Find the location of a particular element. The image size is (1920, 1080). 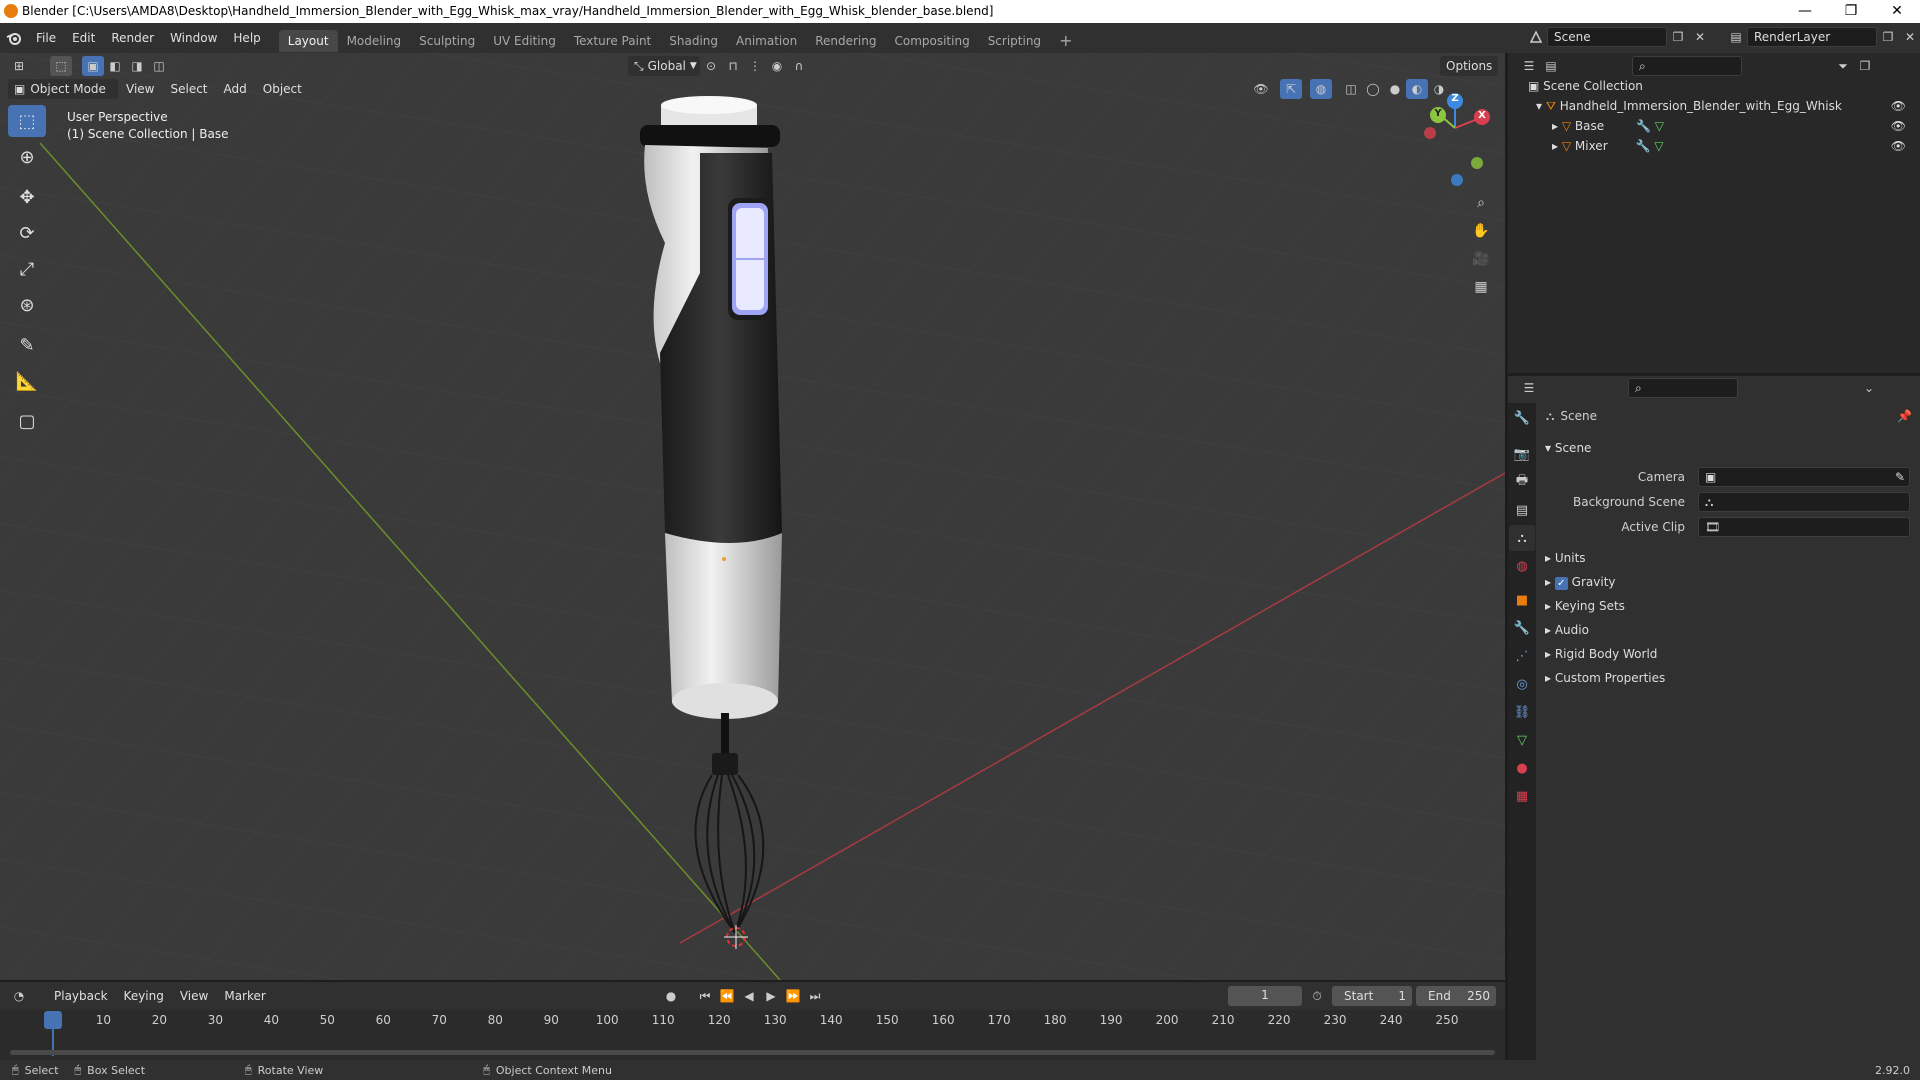

properties-search-input: ⌕ is located at coordinates (1683, 388).